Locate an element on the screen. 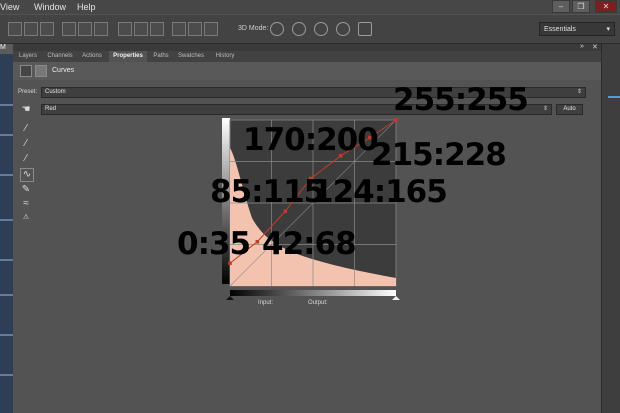 This screenshot has width=620, height=413. rotate-3d-icon is located at coordinates (277, 29).